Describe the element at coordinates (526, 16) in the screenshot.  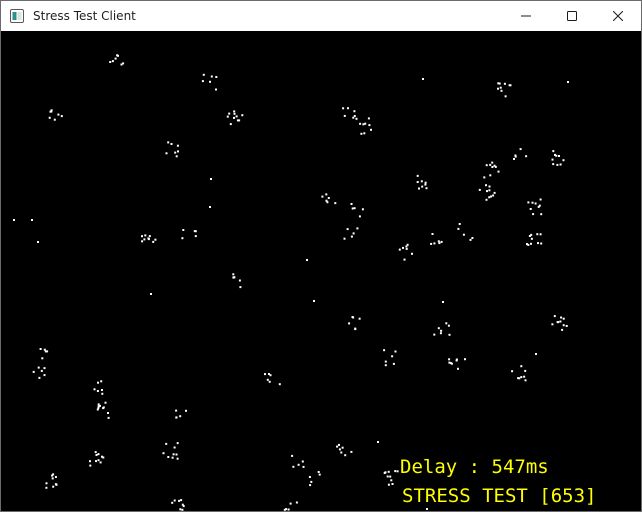
I see `minimize-button` at that location.